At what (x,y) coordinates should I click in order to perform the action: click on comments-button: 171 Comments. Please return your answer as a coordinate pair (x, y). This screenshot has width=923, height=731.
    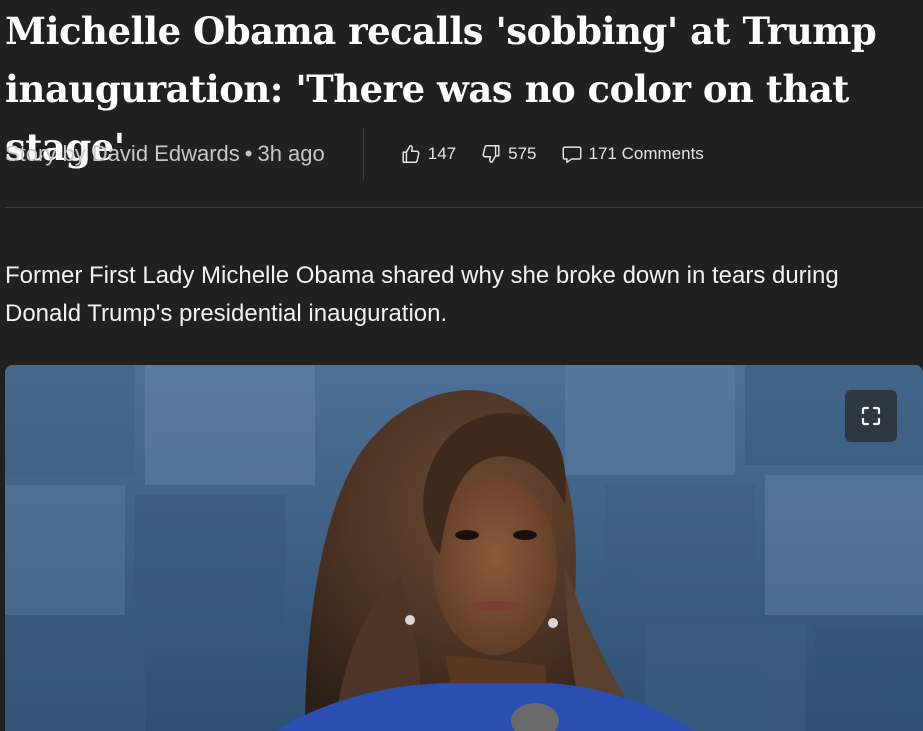
    Looking at the image, I should click on (632, 154).